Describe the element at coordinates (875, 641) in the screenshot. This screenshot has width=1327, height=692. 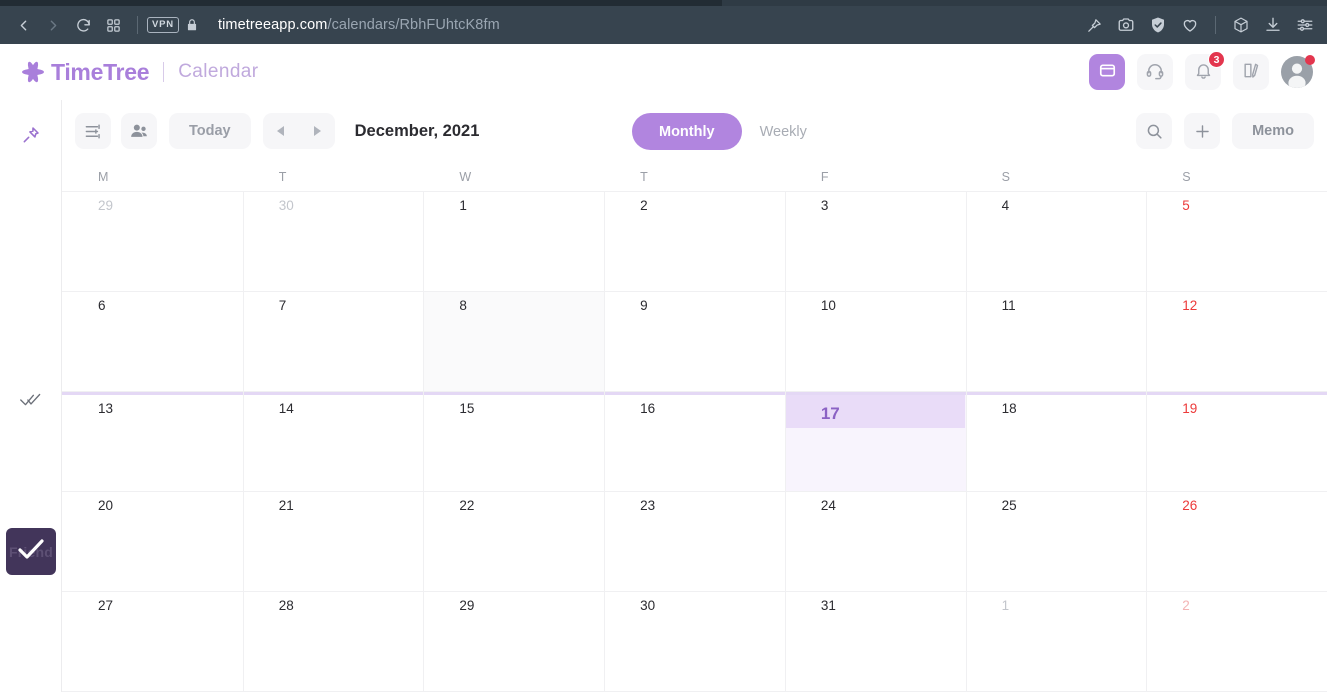
I see `day-cell: 31` at that location.